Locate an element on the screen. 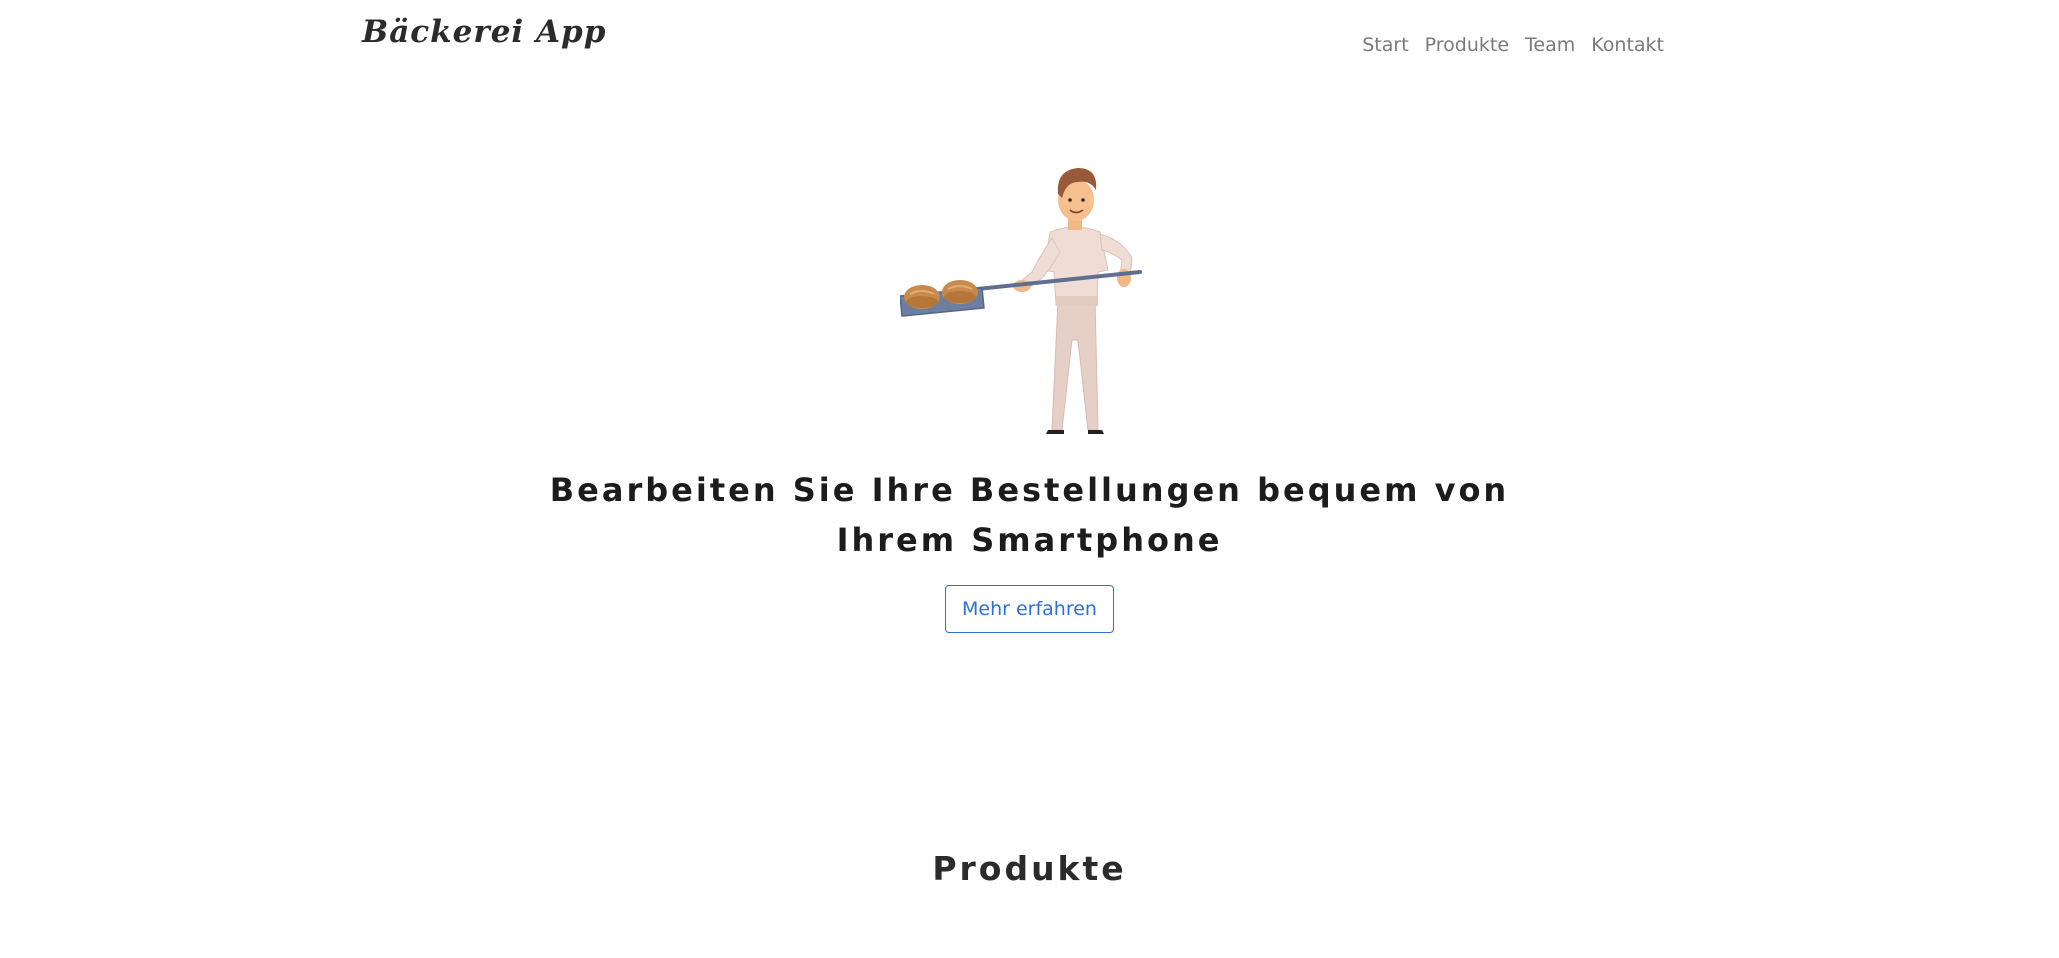  brand-logo: Bäckerei App is located at coordinates (484, 32).